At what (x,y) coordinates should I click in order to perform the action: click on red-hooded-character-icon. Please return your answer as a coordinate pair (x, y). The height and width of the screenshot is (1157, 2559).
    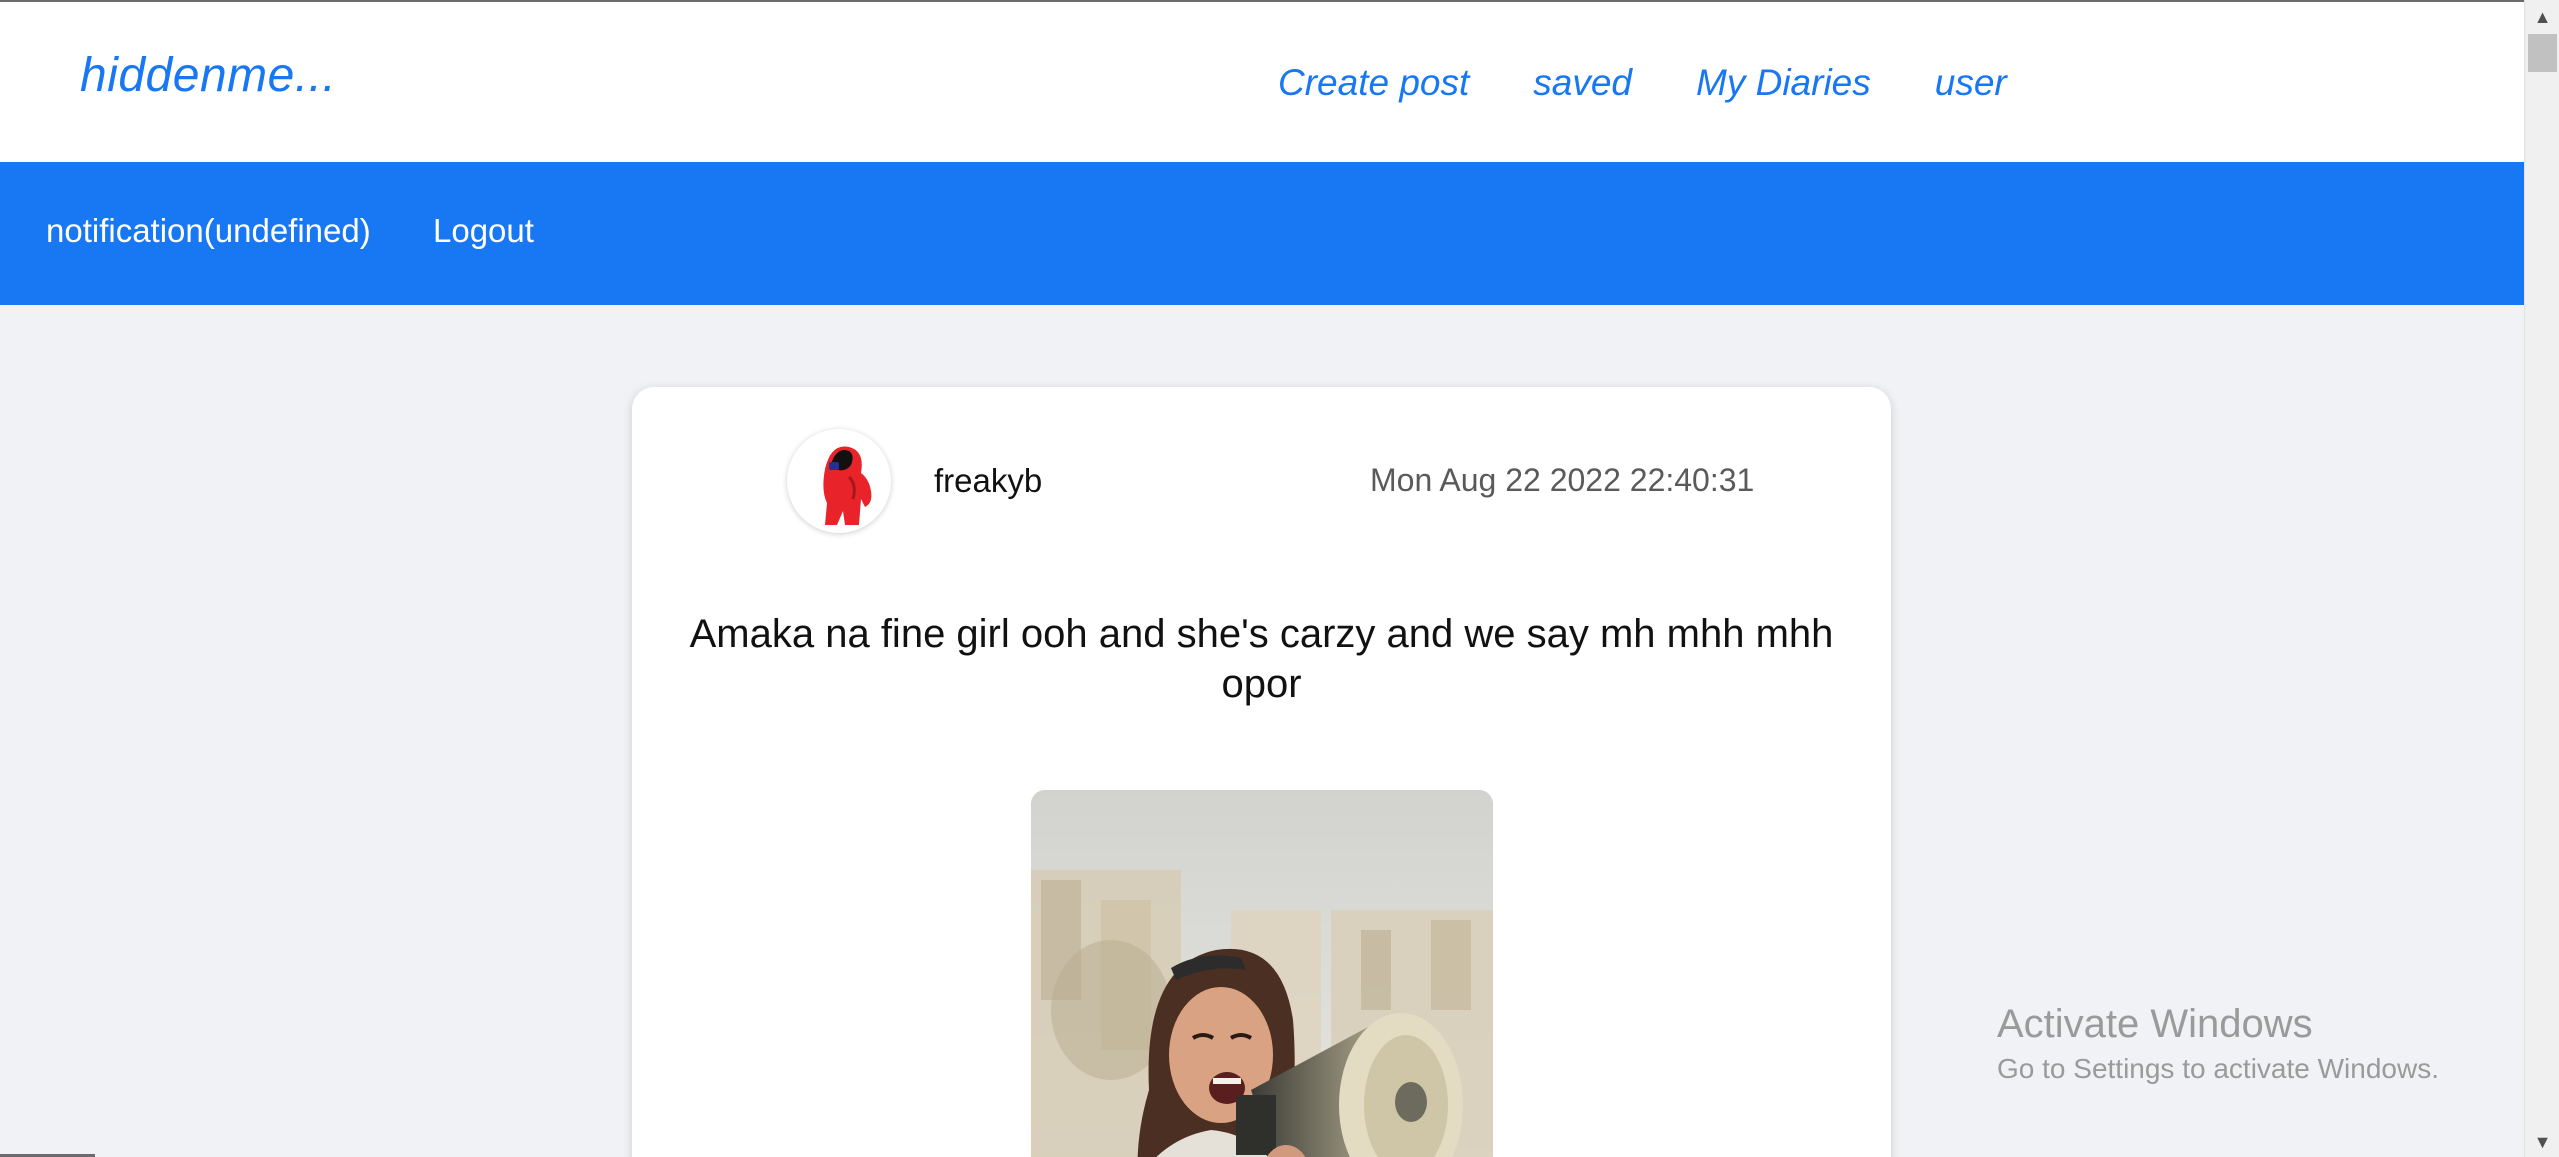
    Looking at the image, I should click on (839, 481).